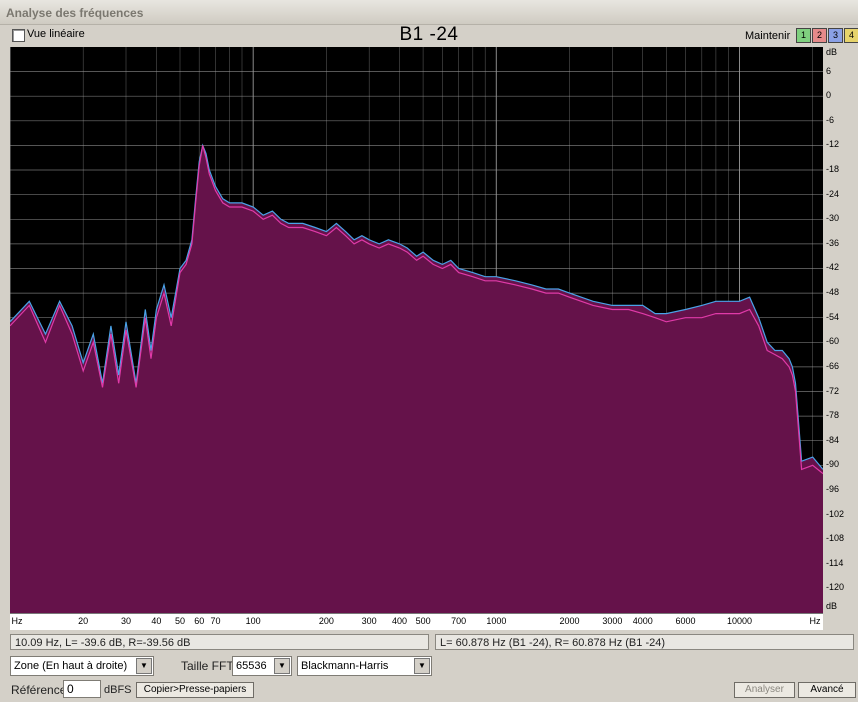 The image size is (858, 702). What do you see at coordinates (423, 621) in the screenshot?
I see `x-tick-label: 500` at bounding box center [423, 621].